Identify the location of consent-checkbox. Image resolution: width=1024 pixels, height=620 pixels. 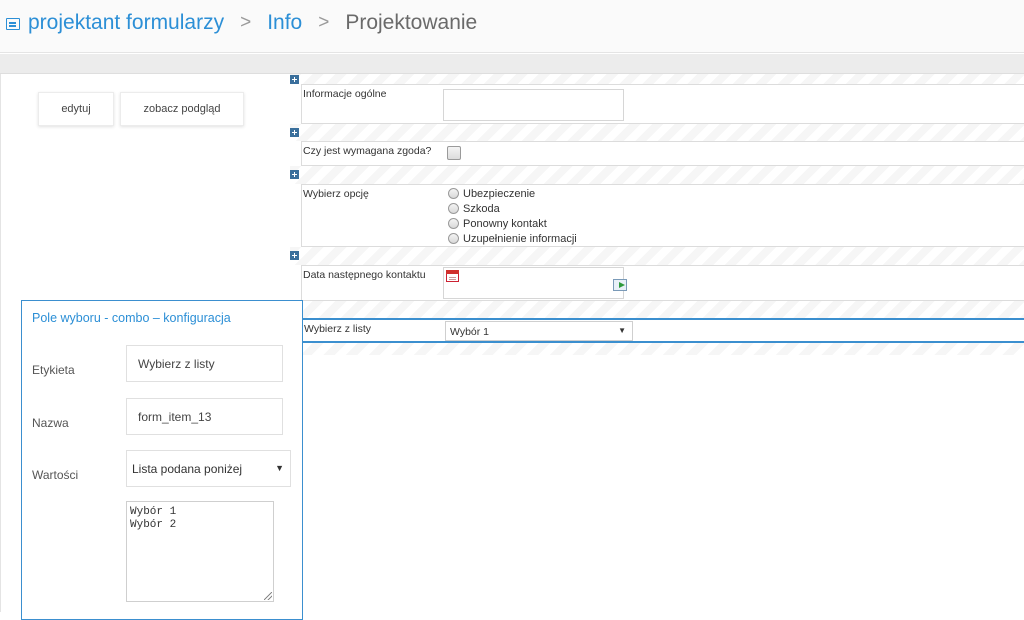
(454, 153).